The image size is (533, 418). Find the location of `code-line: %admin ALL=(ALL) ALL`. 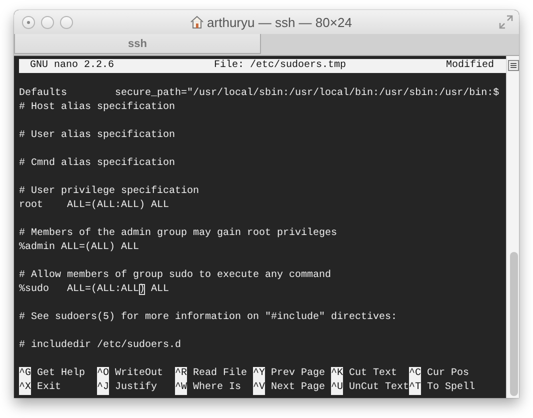

code-line: %admin ALL=(ALL) ALL is located at coordinates (79, 248).